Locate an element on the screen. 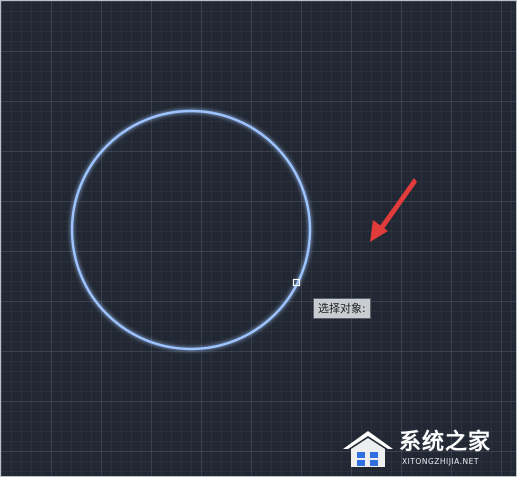 This screenshot has width=517, height=477. red-arrow-icon is located at coordinates (393, 210).